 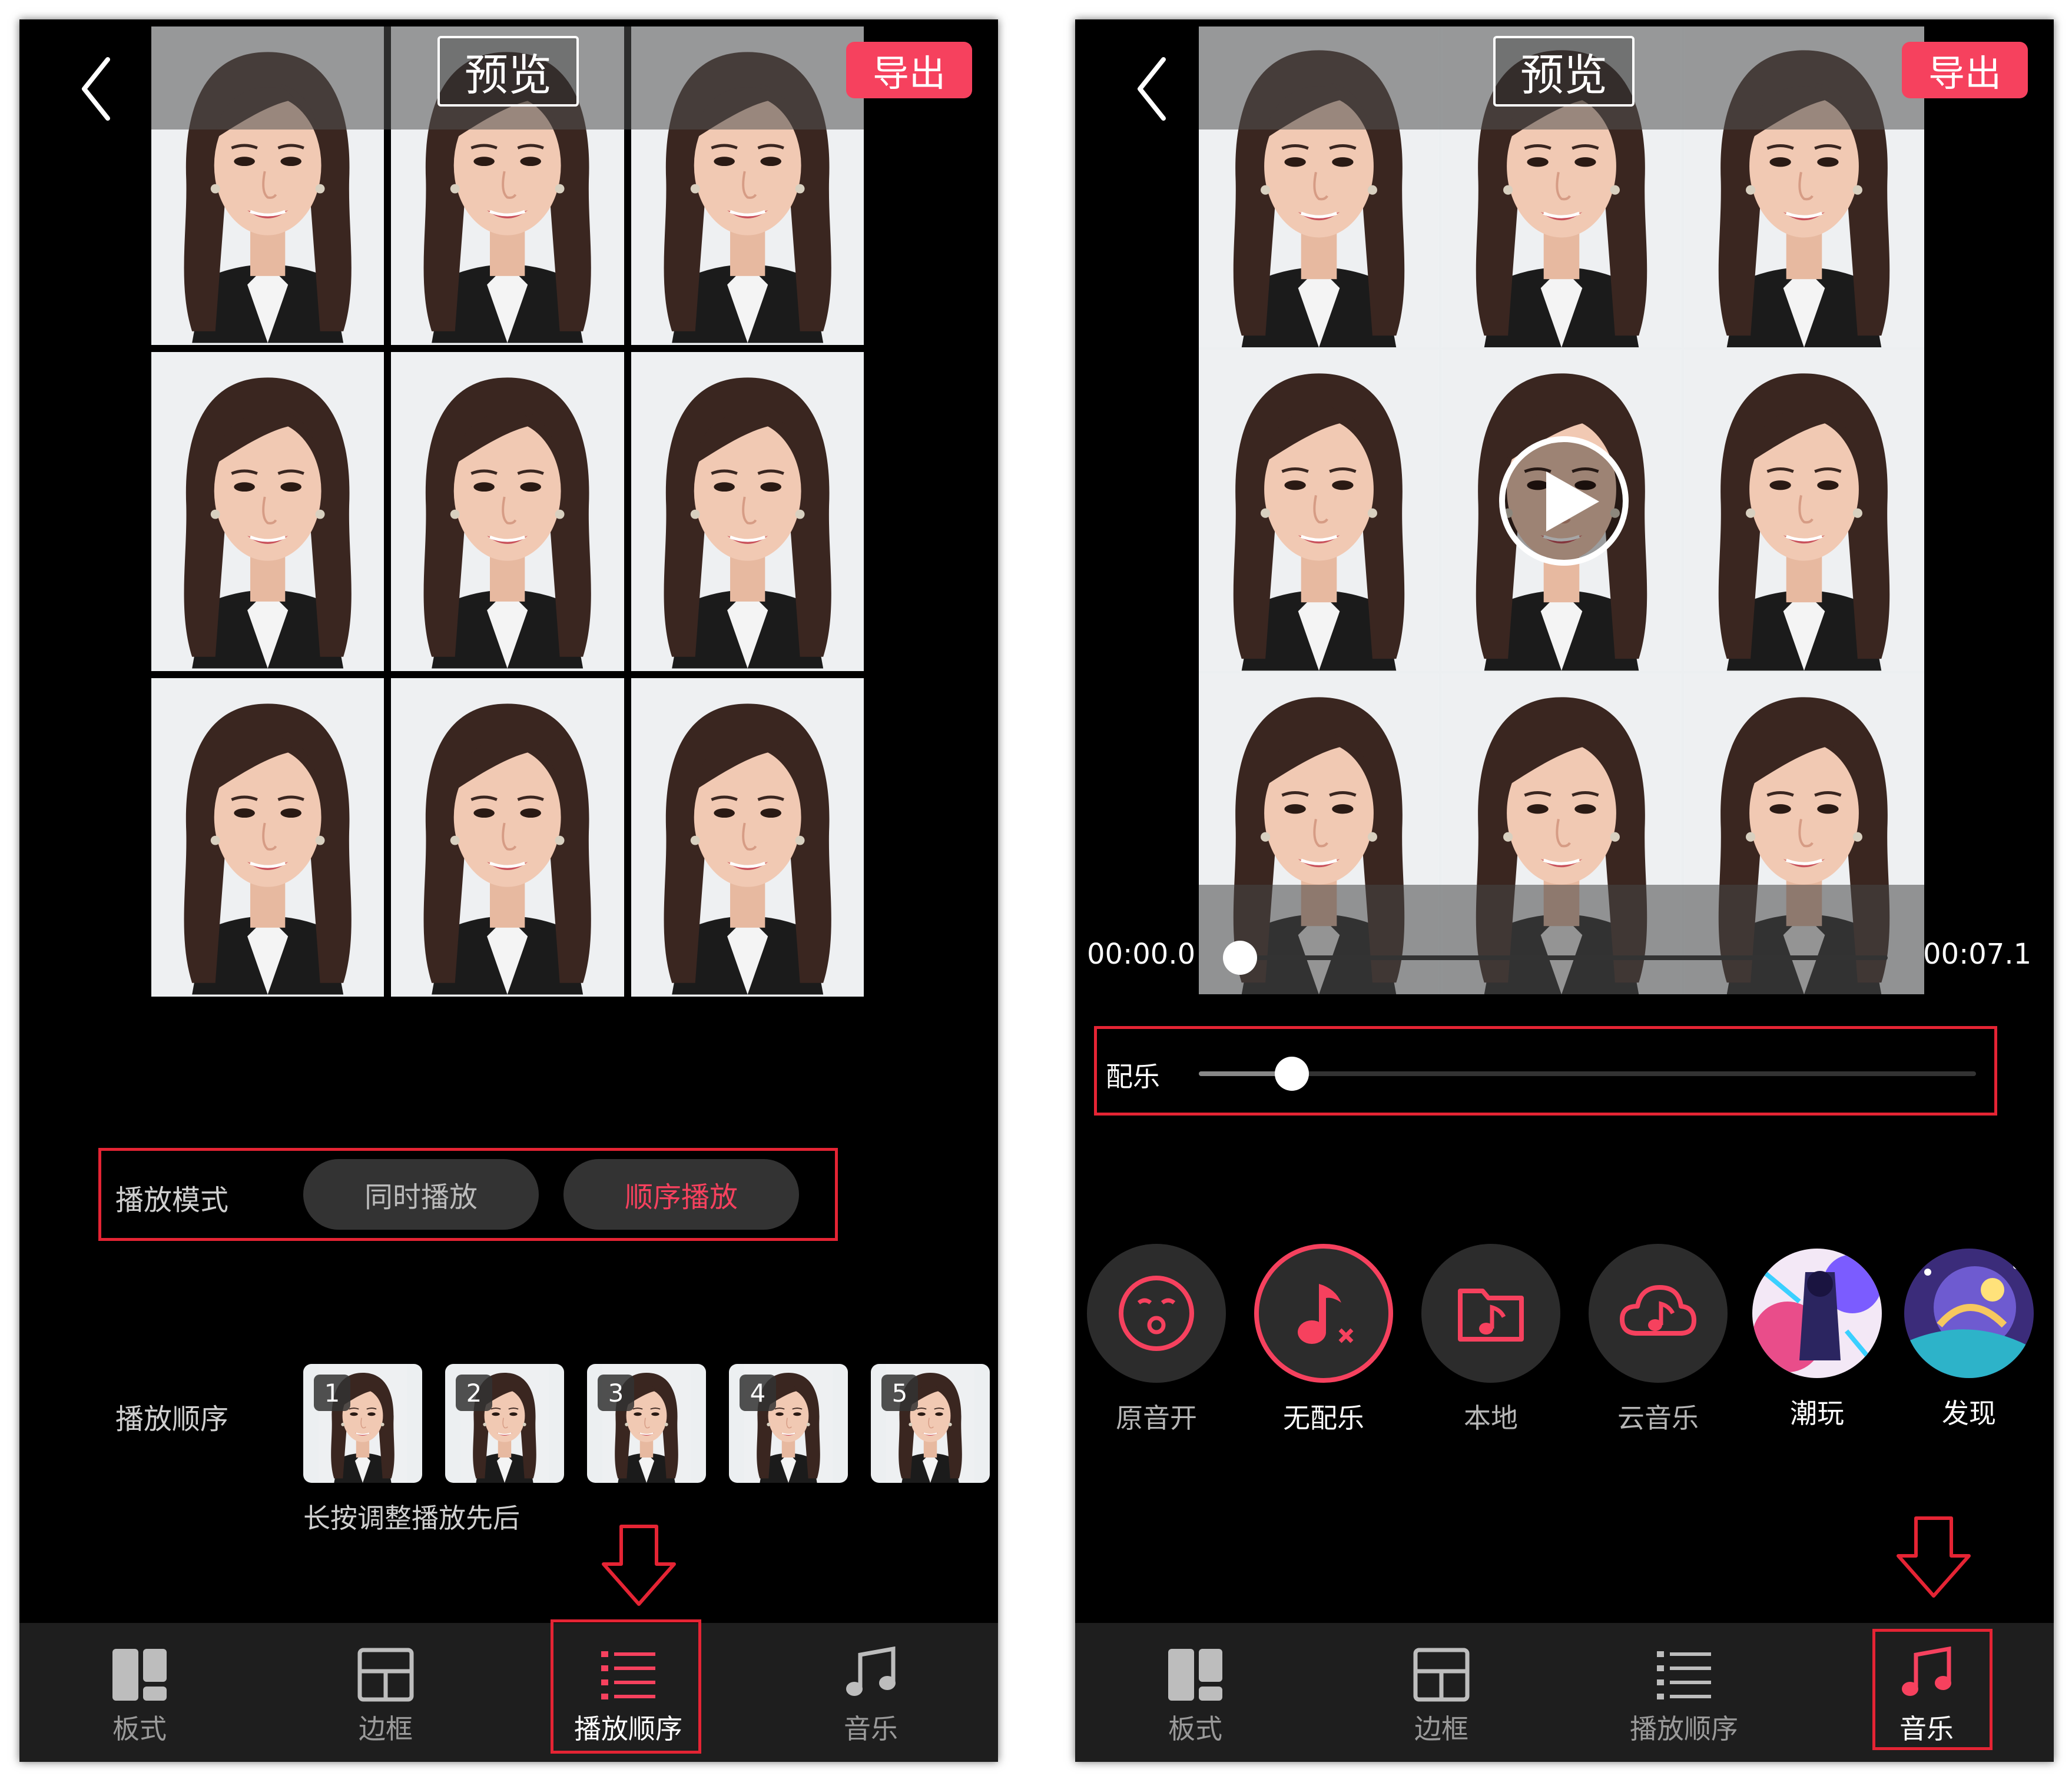 I want to click on music-option-local: 本地, so click(x=1491, y=1340).